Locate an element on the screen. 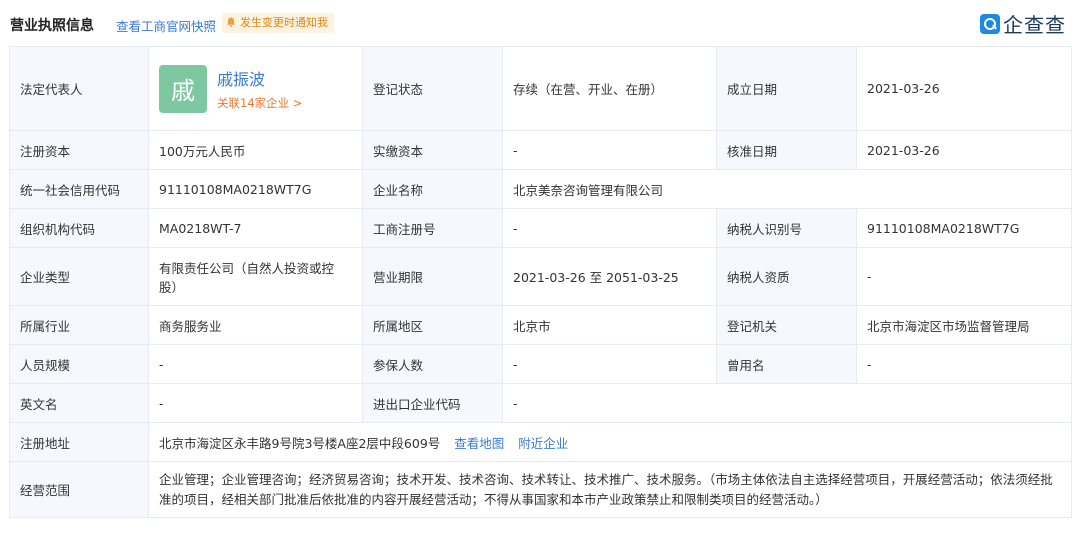 The width and height of the screenshot is (1080, 538). credit-code-value: 91110108MA0218WT7G is located at coordinates (255, 189).